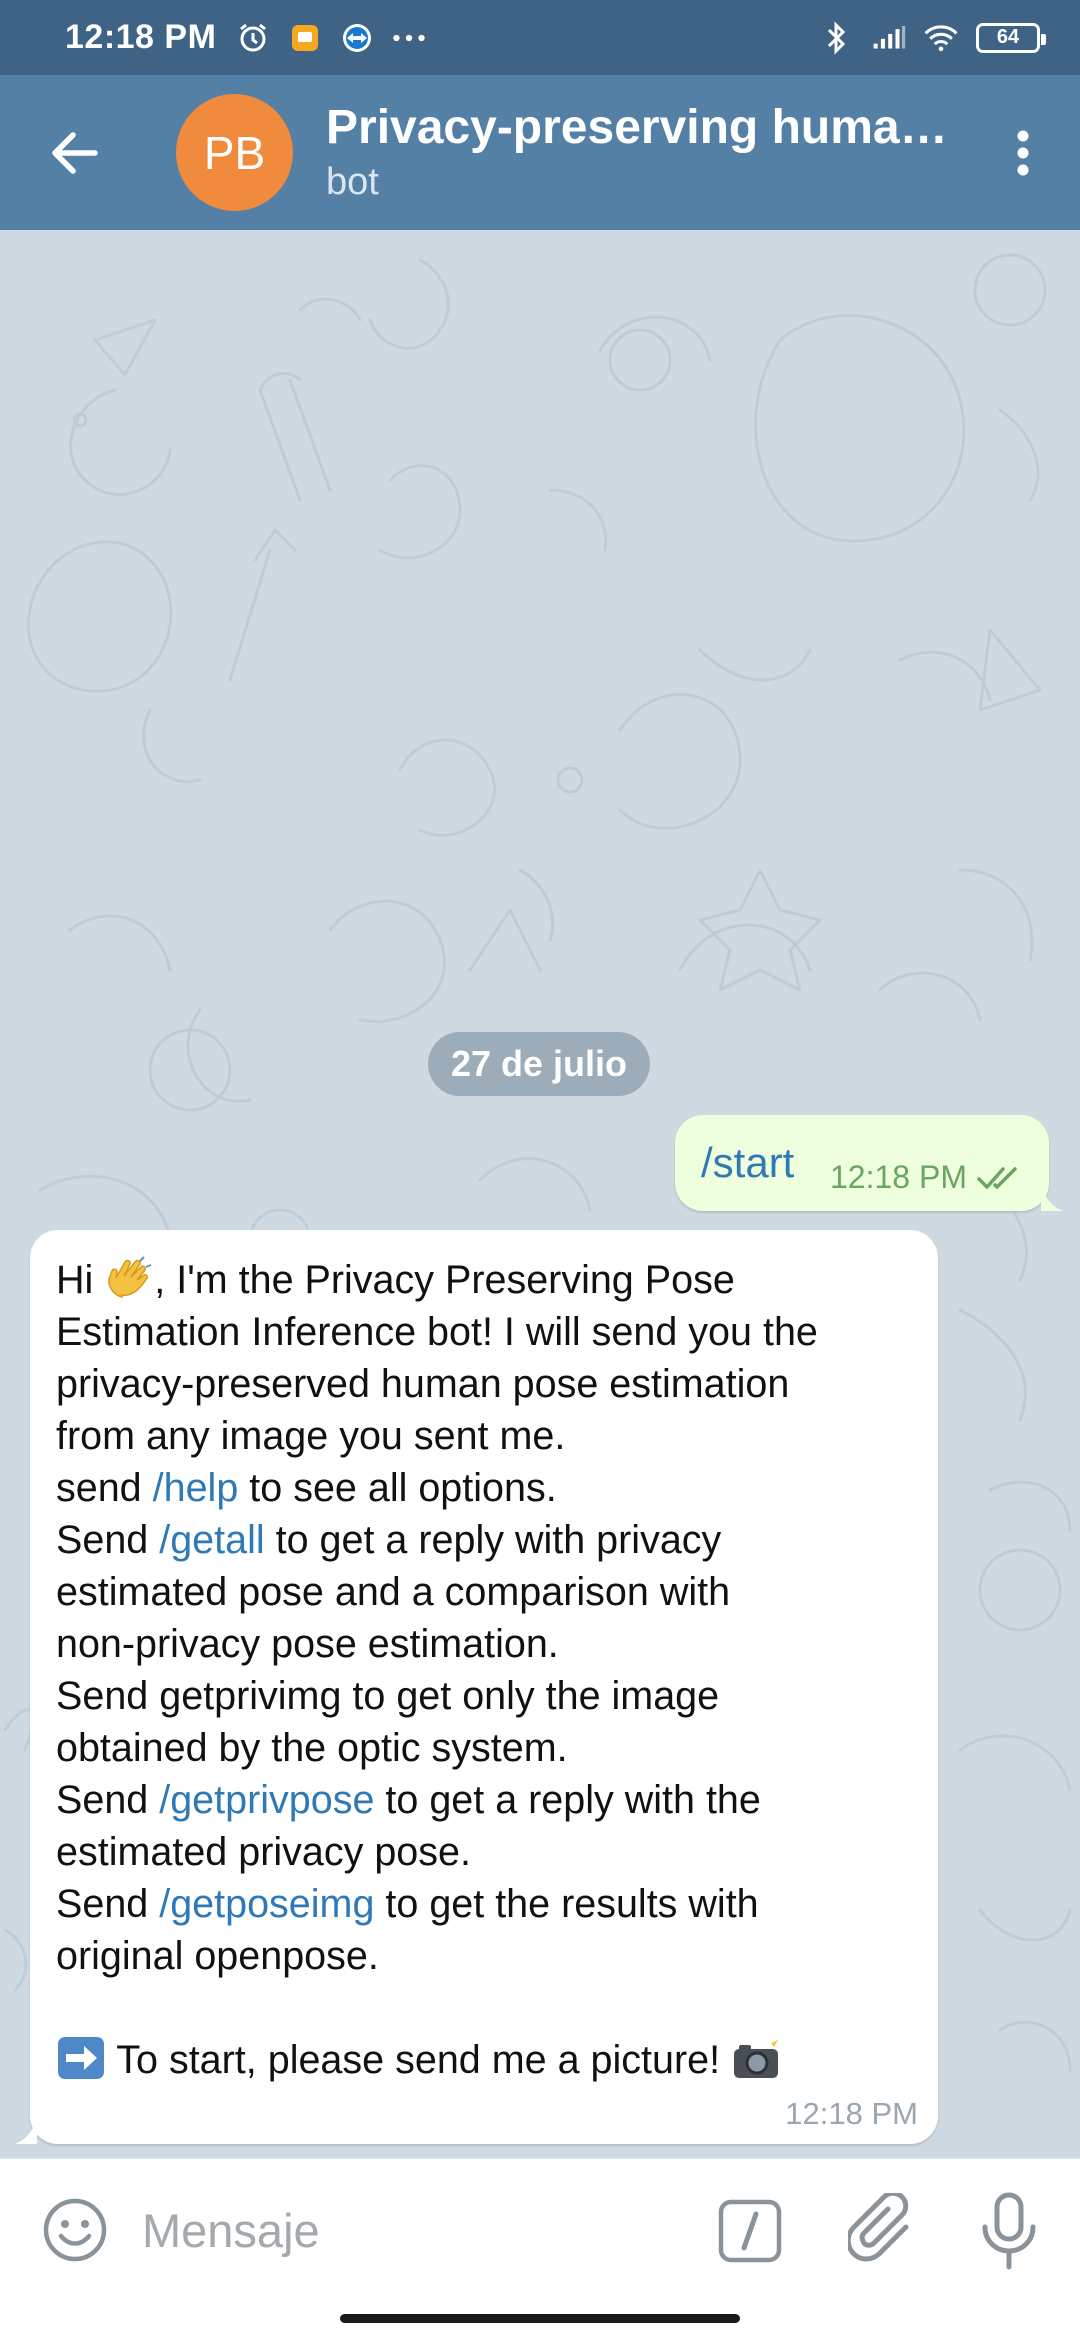  Describe the element at coordinates (898, 1177) in the screenshot. I see `outgoing-message-time: 12:18 PM` at that location.